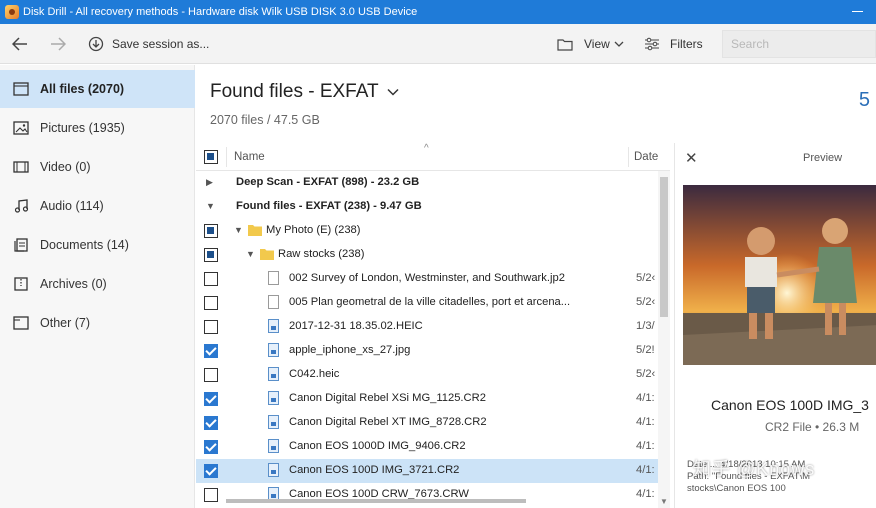  What do you see at coordinates (858, 10) in the screenshot?
I see `minimize-button` at bounding box center [858, 10].